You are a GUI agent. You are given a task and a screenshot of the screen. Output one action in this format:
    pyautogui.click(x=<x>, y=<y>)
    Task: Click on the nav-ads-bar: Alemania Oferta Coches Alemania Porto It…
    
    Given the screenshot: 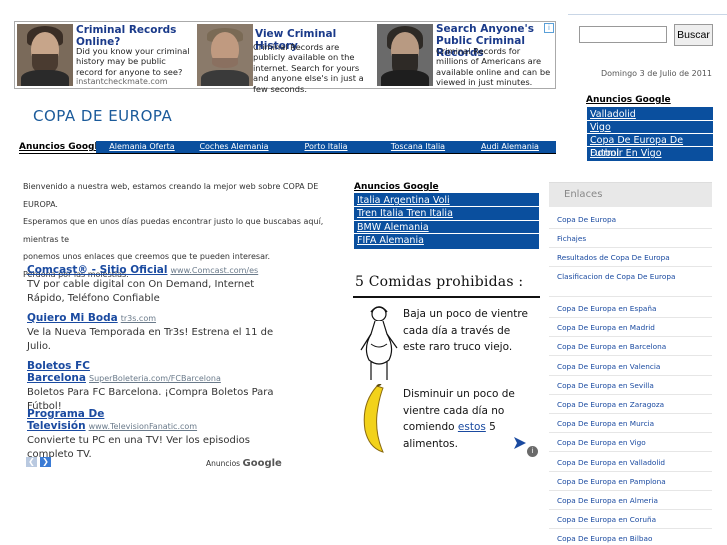 What is the action you would take?
    pyautogui.click(x=326, y=147)
    